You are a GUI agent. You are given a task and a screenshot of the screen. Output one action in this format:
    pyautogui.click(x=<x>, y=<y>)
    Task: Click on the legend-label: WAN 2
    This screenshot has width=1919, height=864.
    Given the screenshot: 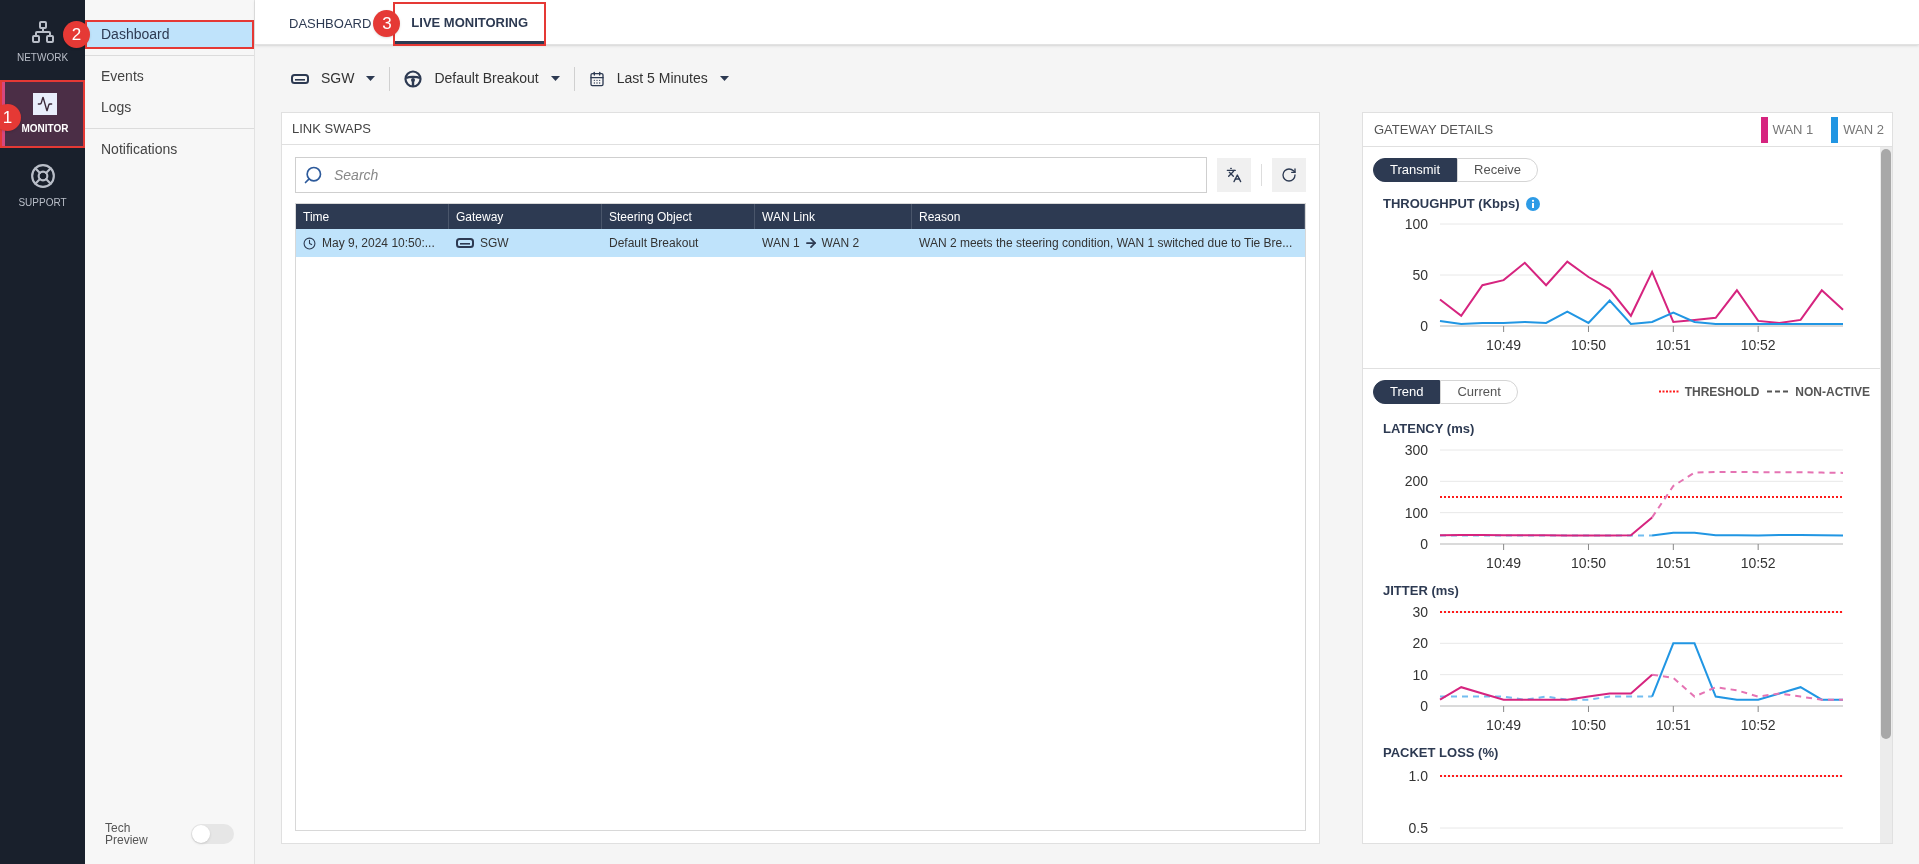 What is the action you would take?
    pyautogui.click(x=1863, y=129)
    